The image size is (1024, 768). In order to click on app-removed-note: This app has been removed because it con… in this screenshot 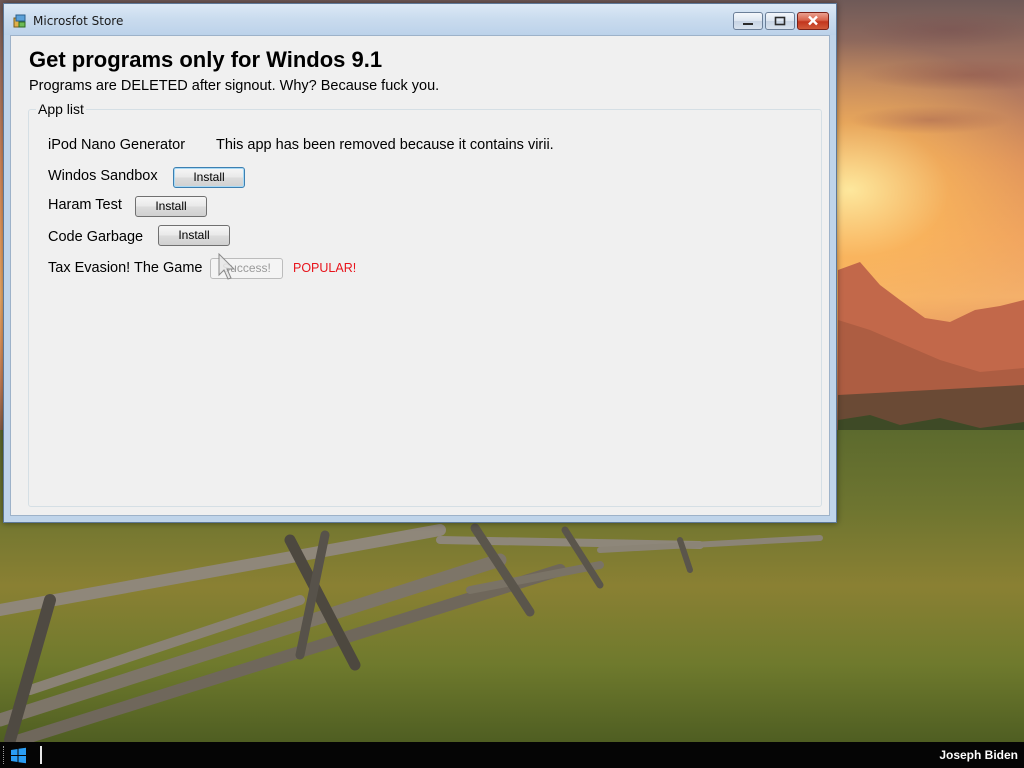, I will do `click(385, 145)`.